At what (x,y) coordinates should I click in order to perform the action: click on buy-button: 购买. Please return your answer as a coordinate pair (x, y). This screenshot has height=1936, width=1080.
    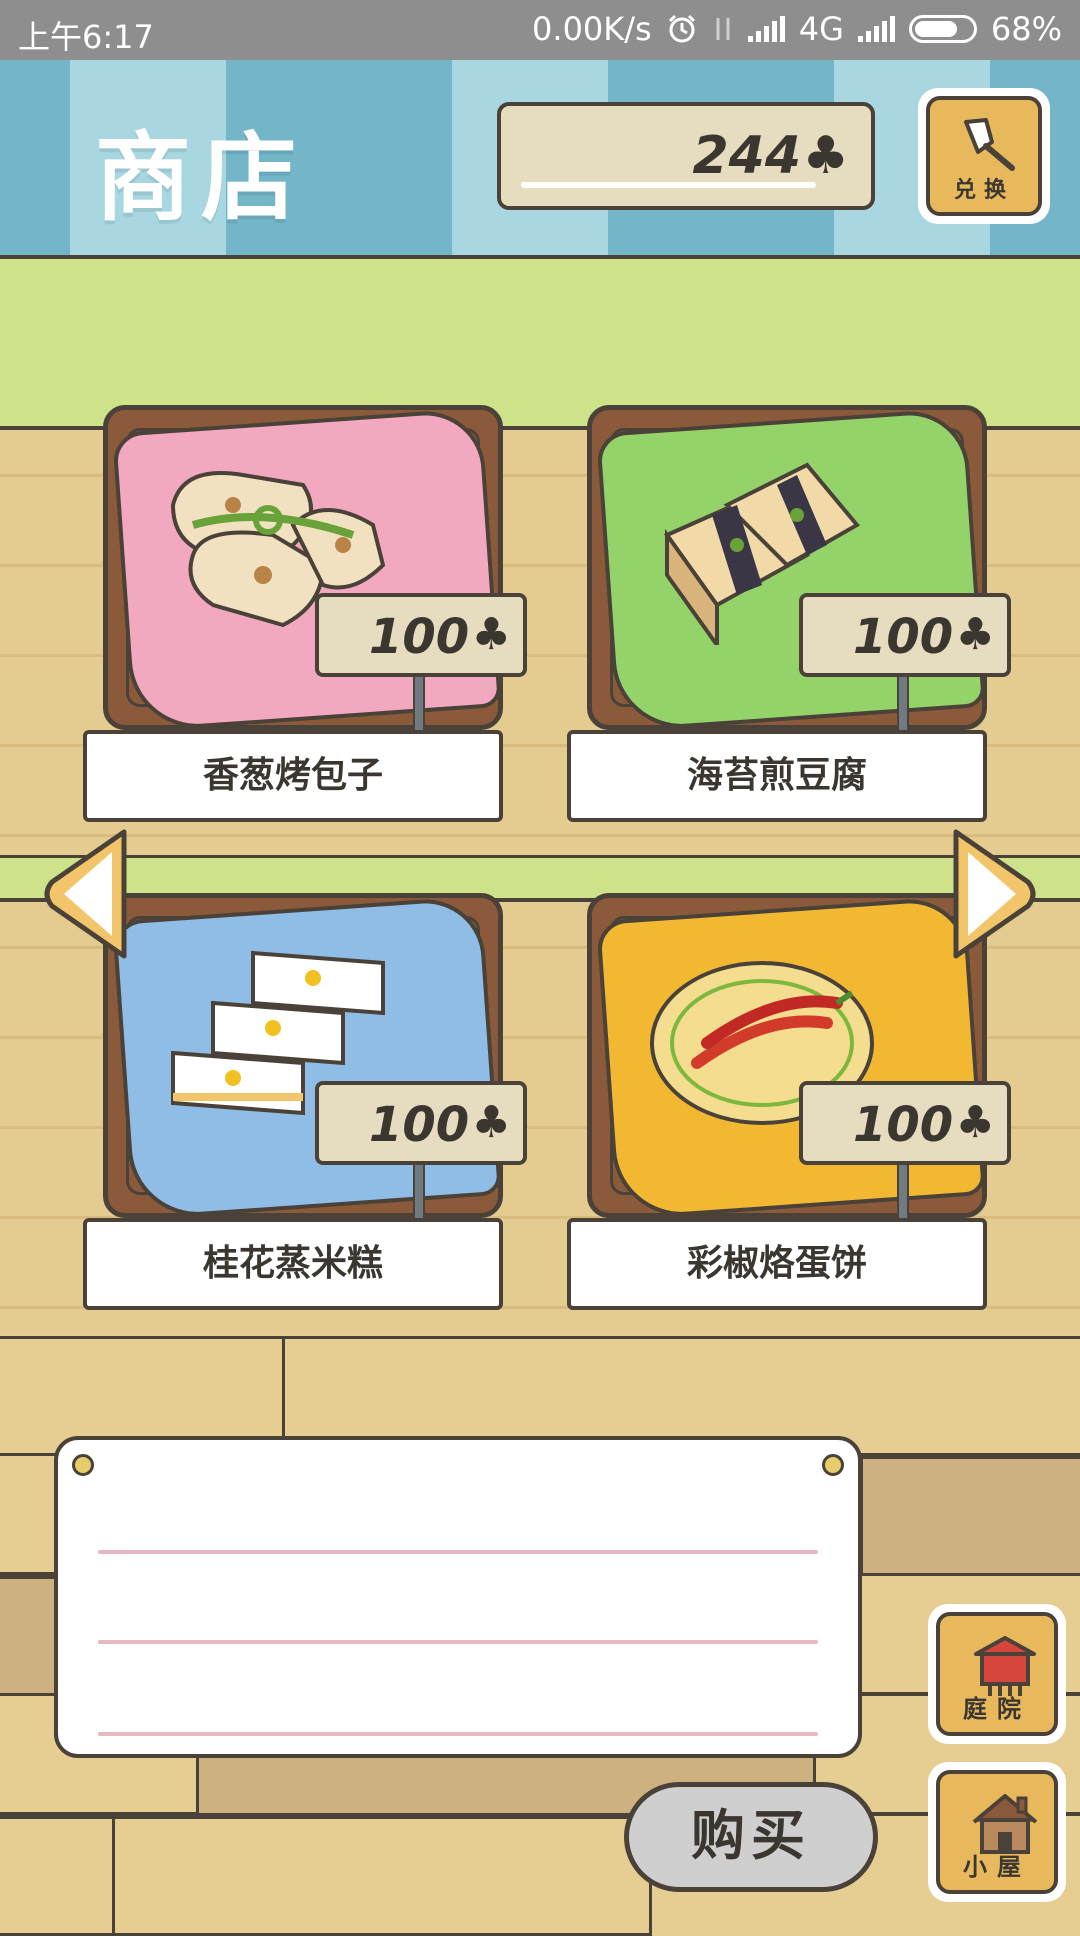
    Looking at the image, I should click on (751, 1837).